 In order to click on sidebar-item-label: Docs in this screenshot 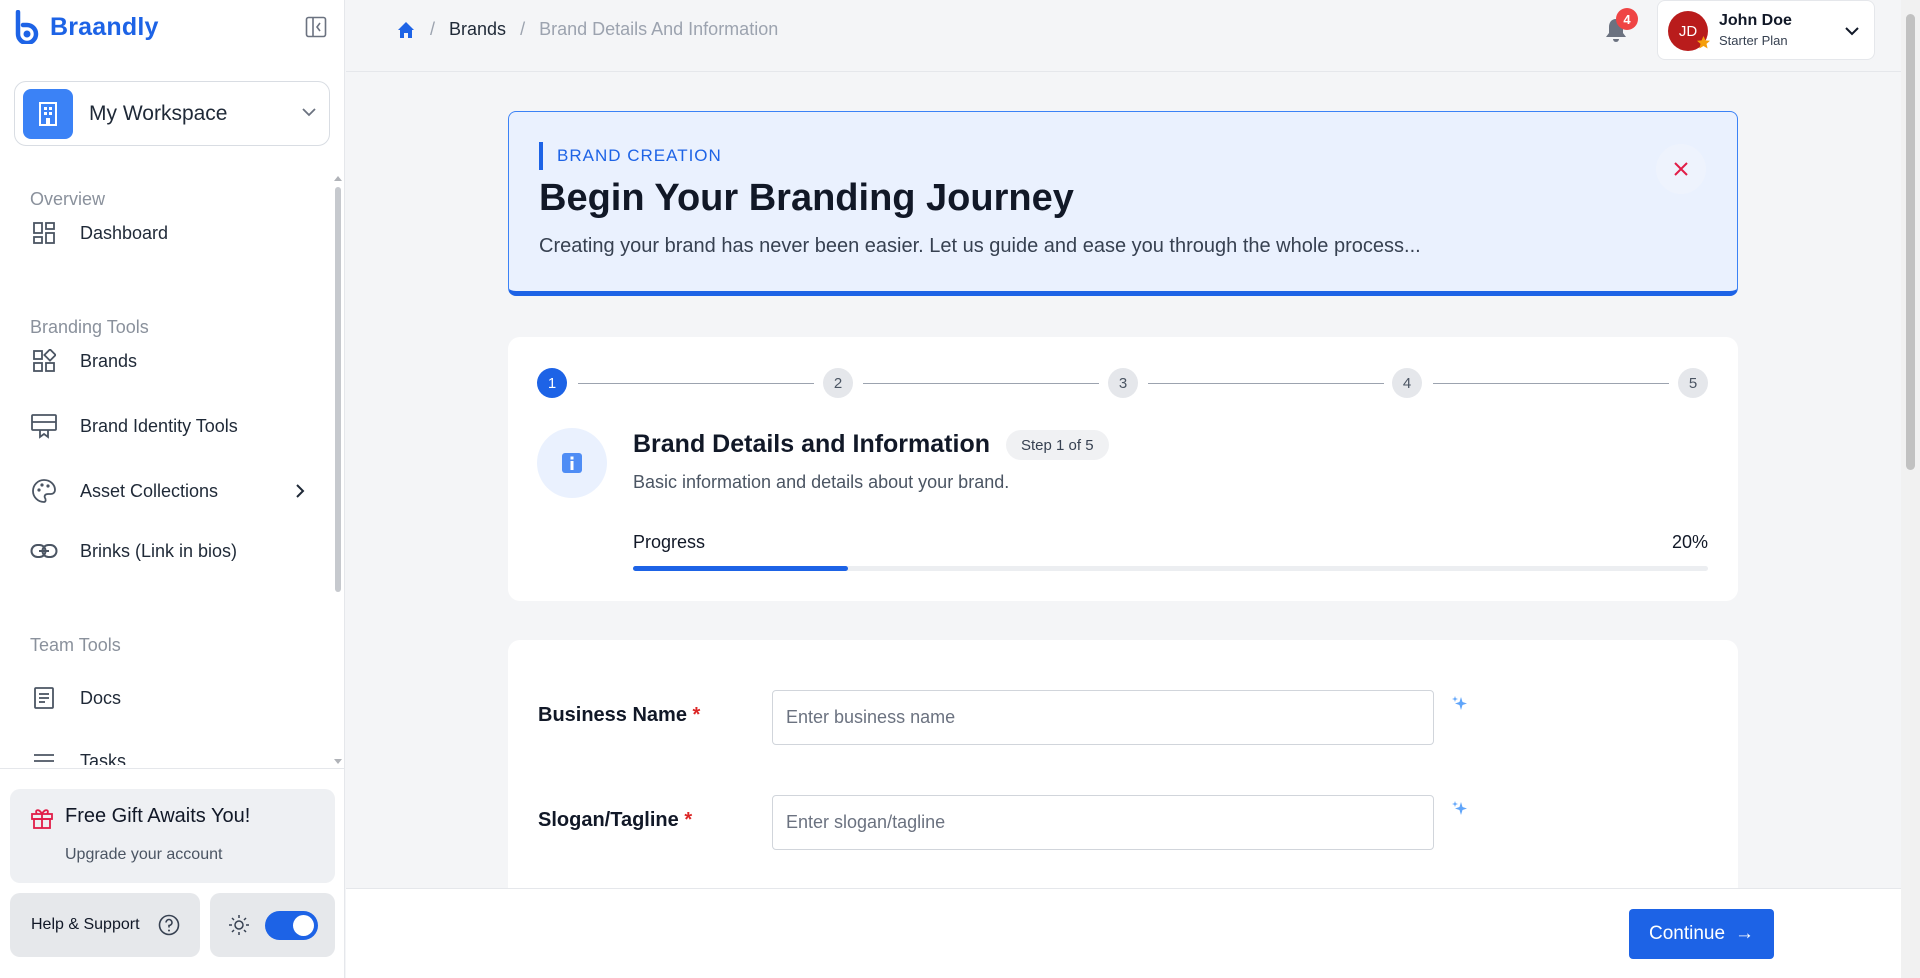, I will do `click(101, 697)`.